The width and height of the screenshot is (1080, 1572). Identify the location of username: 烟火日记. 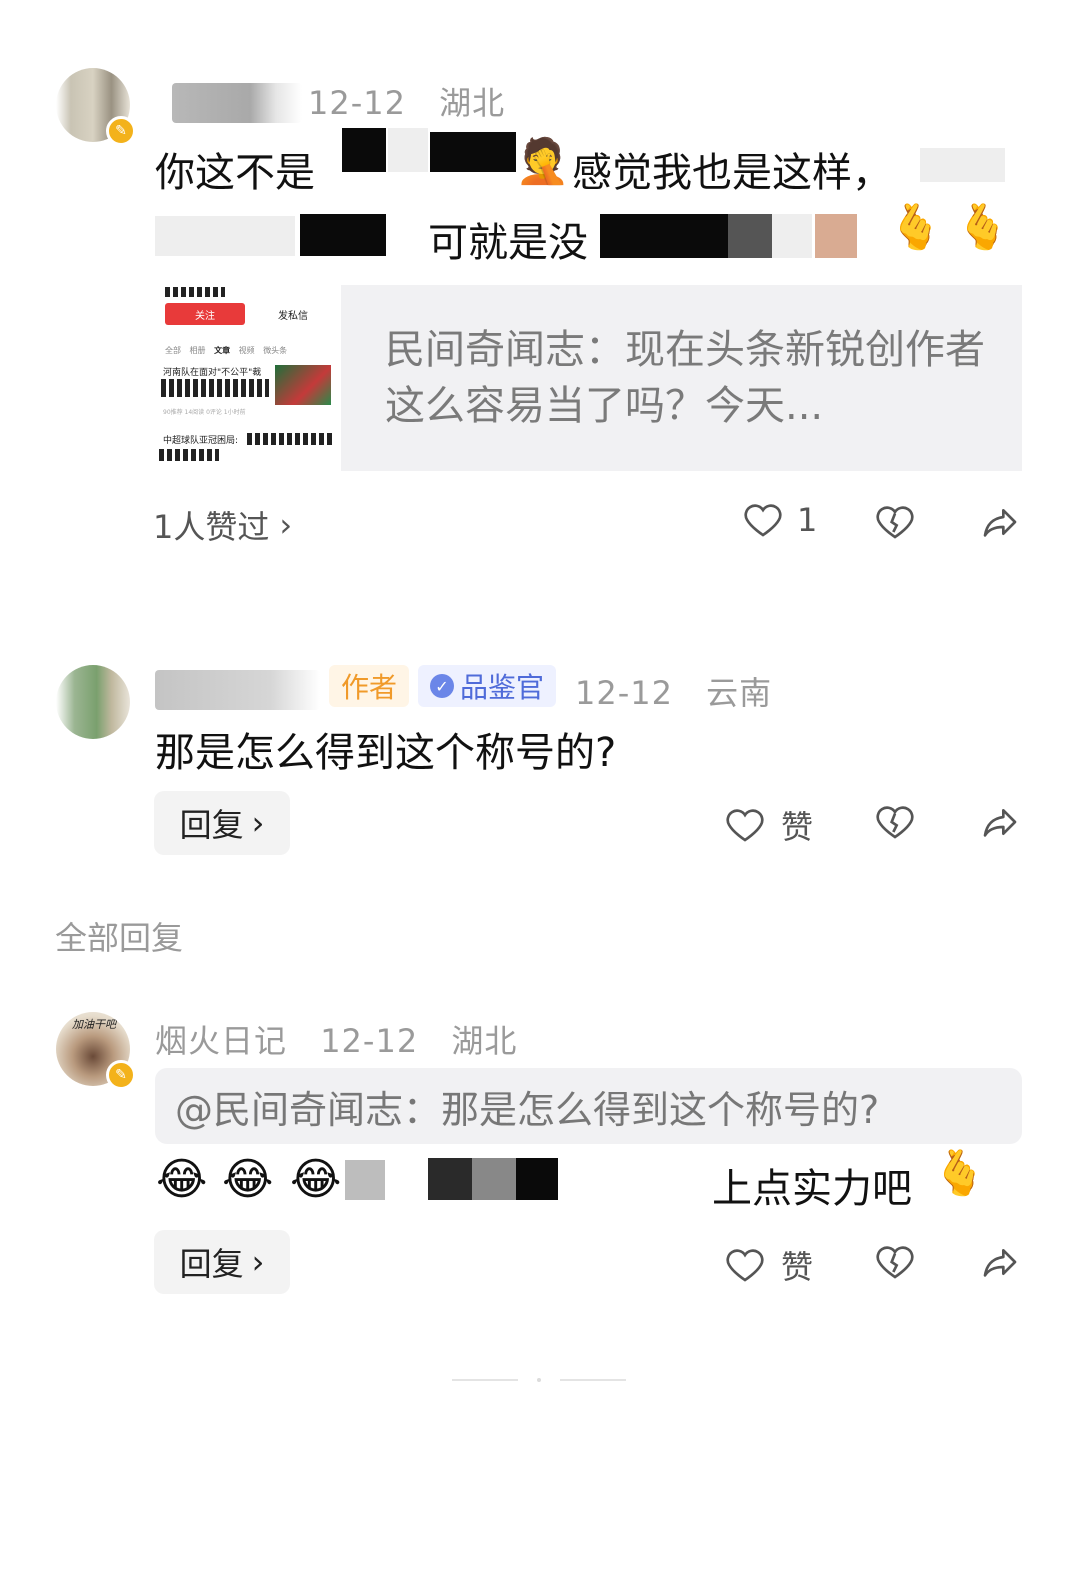
(221, 1041).